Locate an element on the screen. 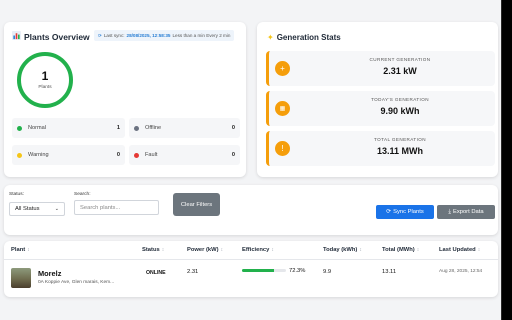  column-header-status: Status ↕ is located at coordinates (153, 250).